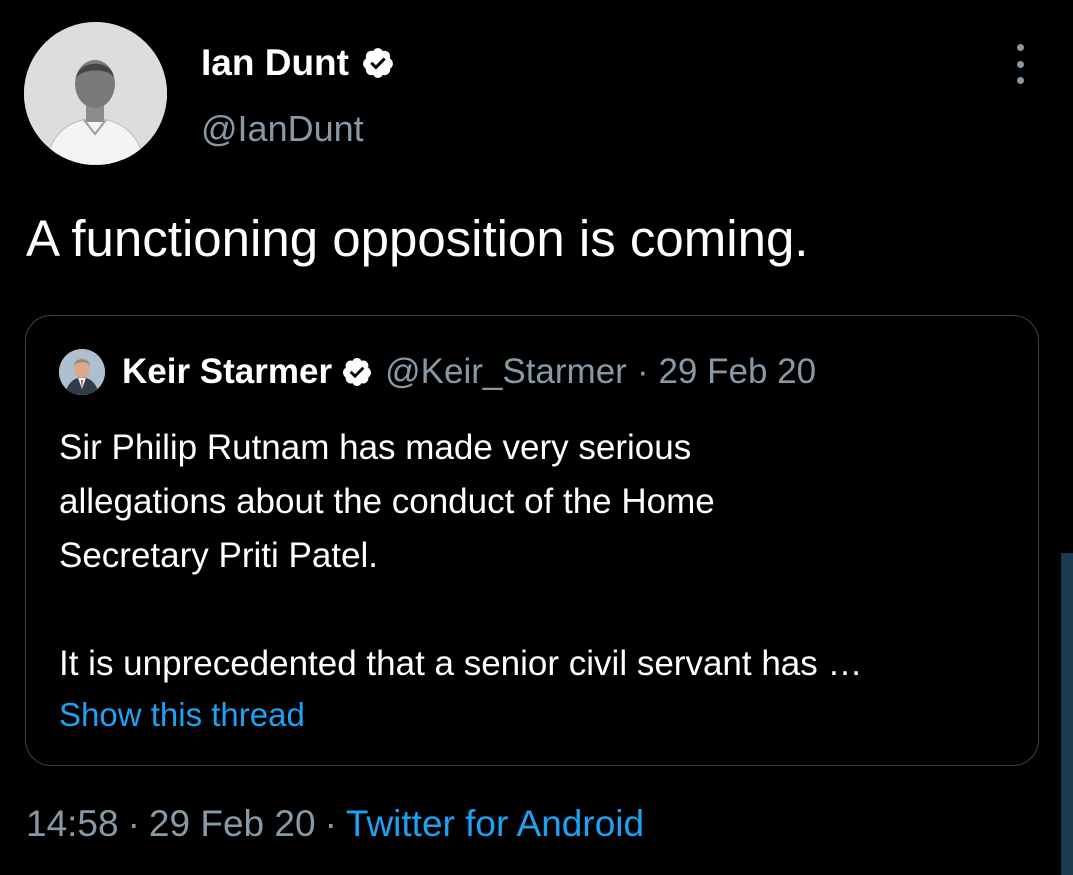  Describe the element at coordinates (227, 371) in the screenshot. I see `quoted-author-name: Keir Starmer` at that location.